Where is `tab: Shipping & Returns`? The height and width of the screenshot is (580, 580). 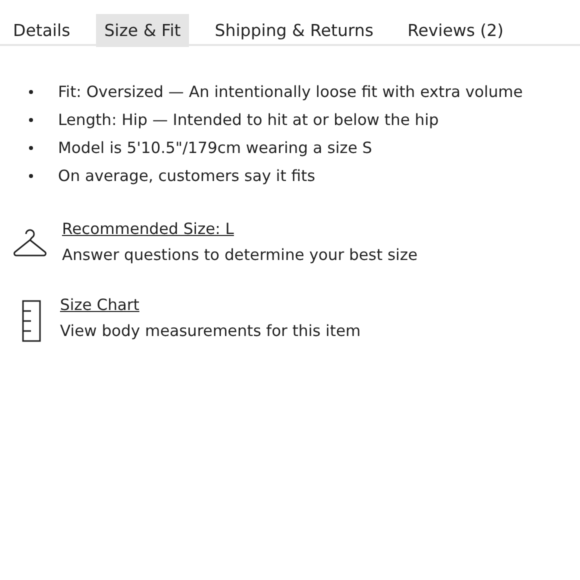 tab: Shipping & Returns is located at coordinates (294, 30).